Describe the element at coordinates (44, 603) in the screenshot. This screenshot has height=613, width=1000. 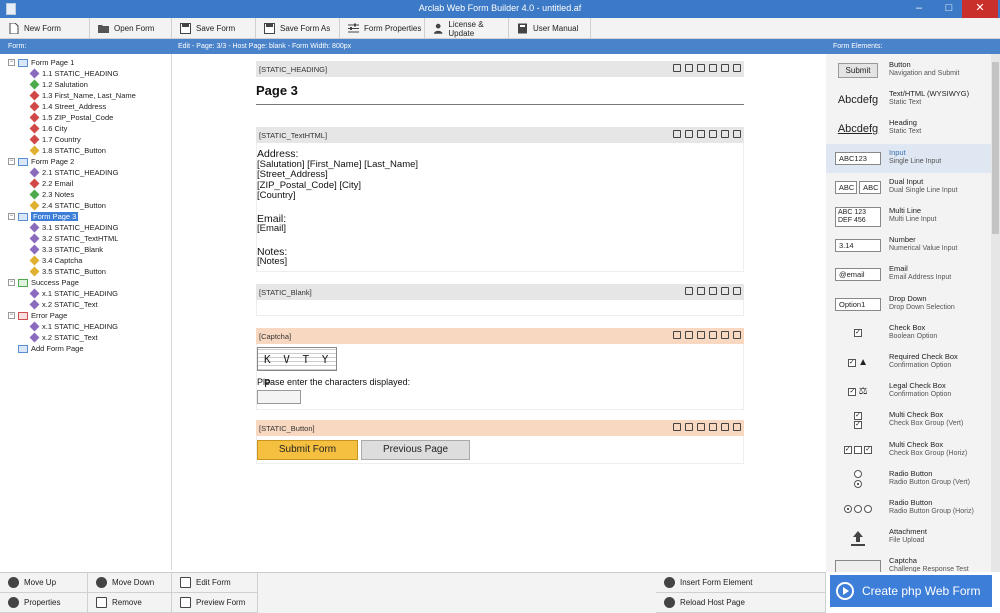
I see `properties-button: Properties` at that location.